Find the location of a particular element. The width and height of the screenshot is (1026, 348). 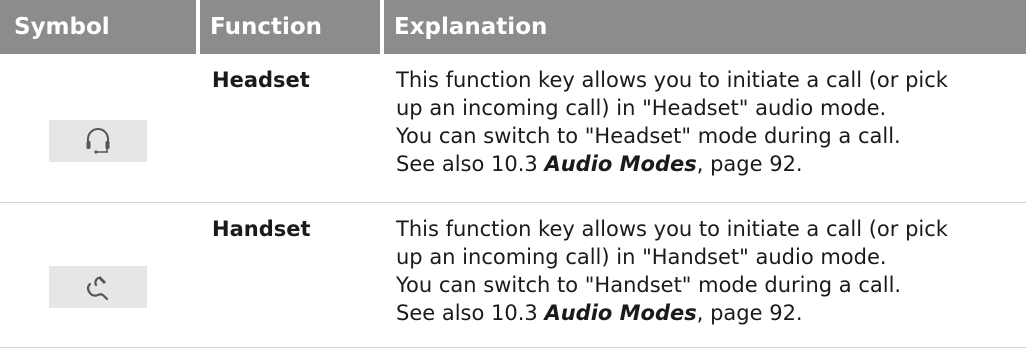

headset-icon is located at coordinates (98, 141).